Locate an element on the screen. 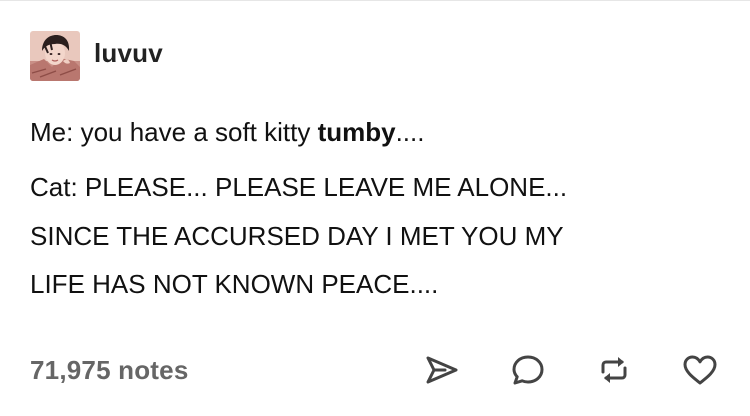 This screenshot has height=416, width=750. post-header: luvuv is located at coordinates (96, 56).